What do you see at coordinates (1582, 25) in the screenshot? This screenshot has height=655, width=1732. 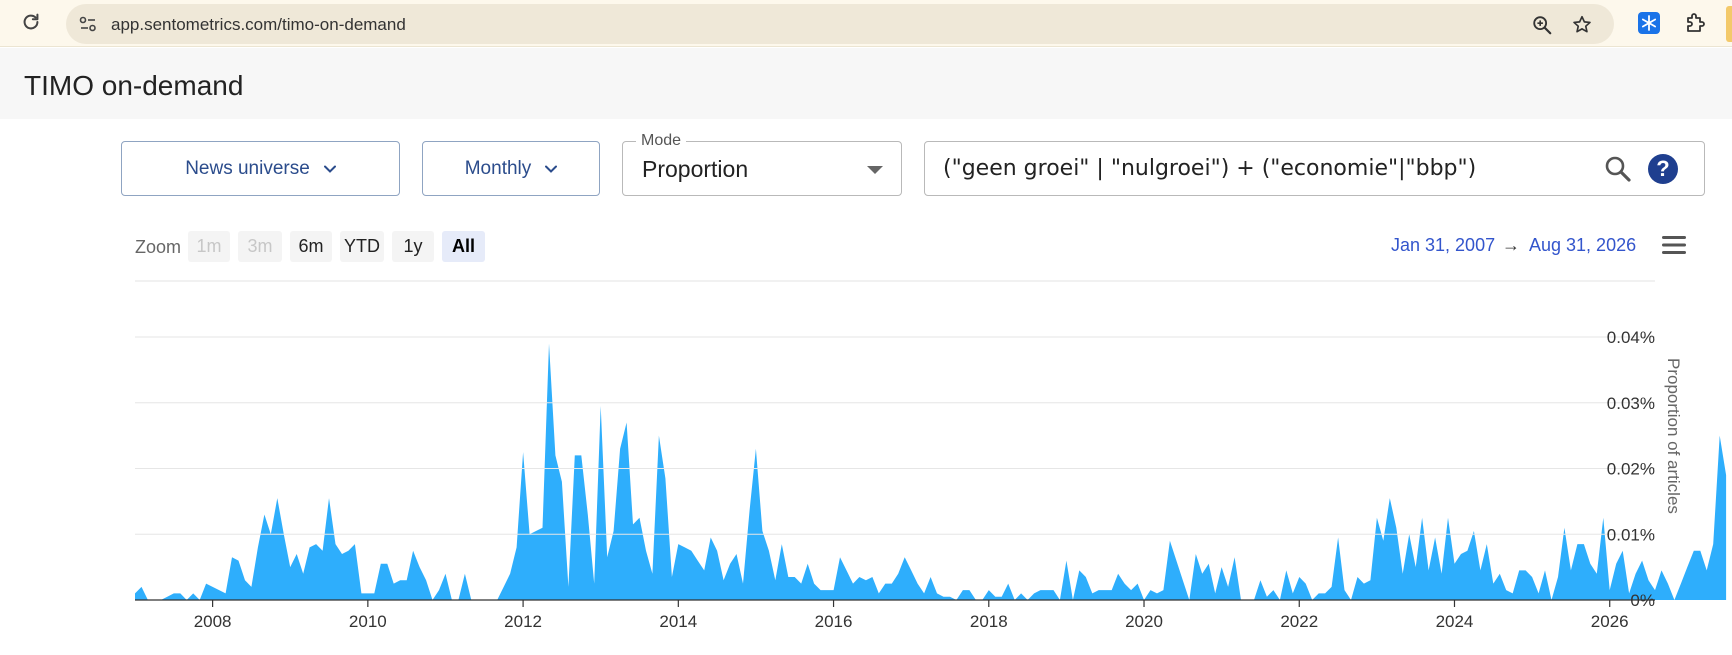 I see `bookmark-star-icon` at bounding box center [1582, 25].